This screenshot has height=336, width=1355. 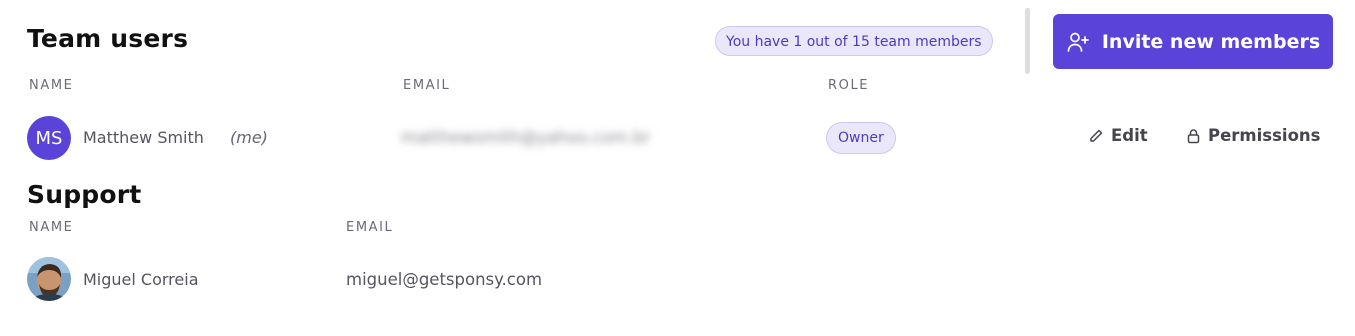 What do you see at coordinates (854, 41) in the screenshot?
I see `member-count-badge: You have 1 out of 15 team members` at bounding box center [854, 41].